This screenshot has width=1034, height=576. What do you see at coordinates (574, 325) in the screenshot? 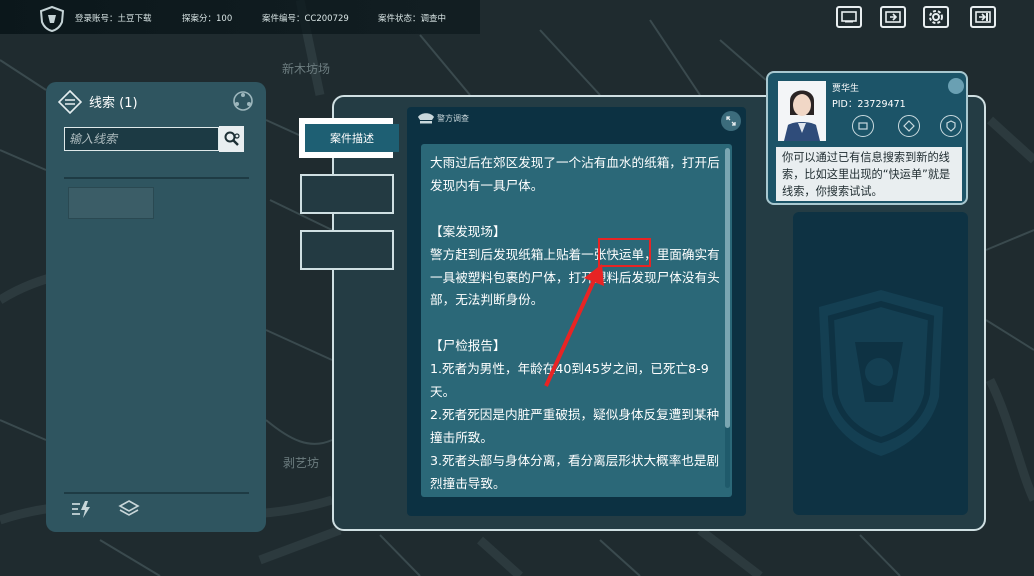
I see `red-arrow-pointer` at bounding box center [574, 325].